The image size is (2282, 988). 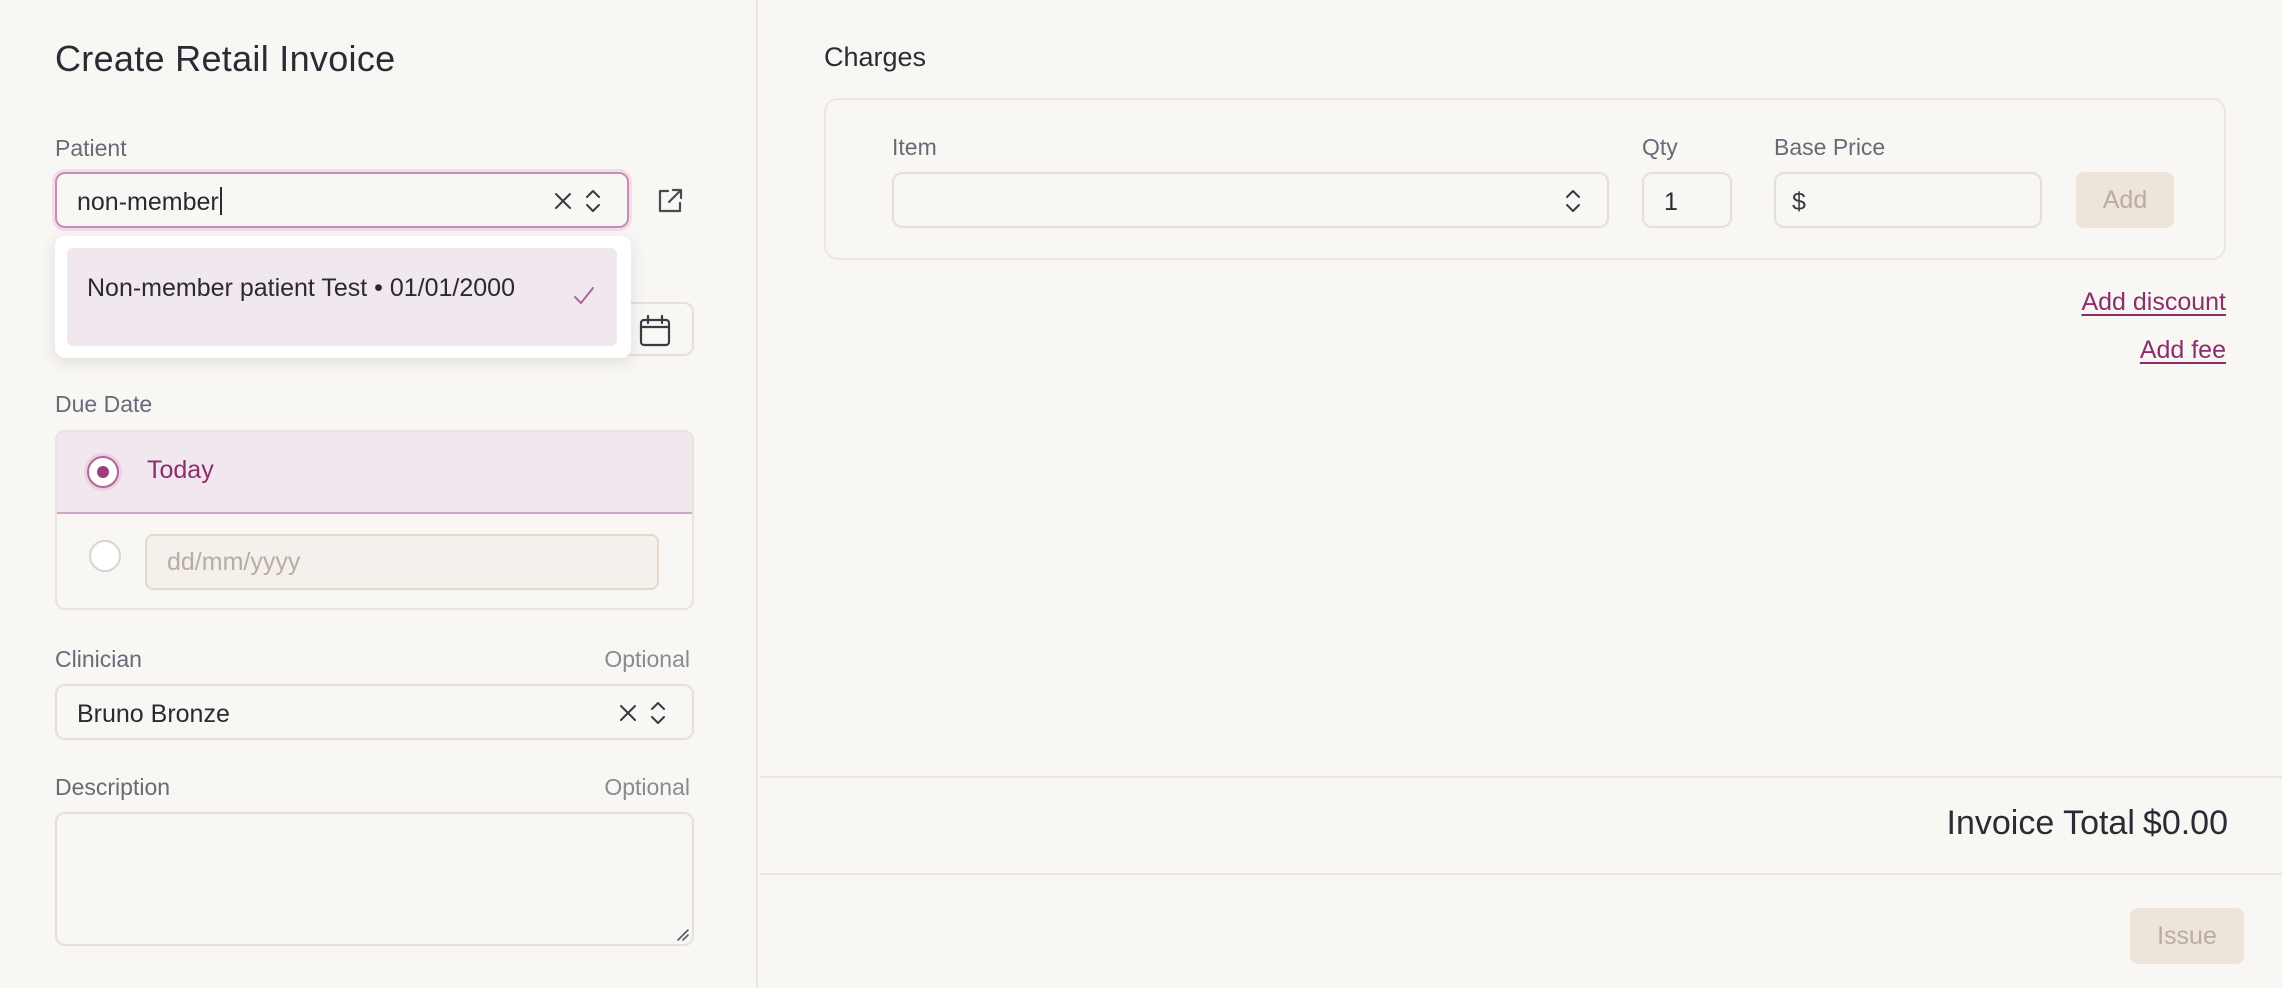 What do you see at coordinates (402, 562) in the screenshot?
I see `due-date-input` at bounding box center [402, 562].